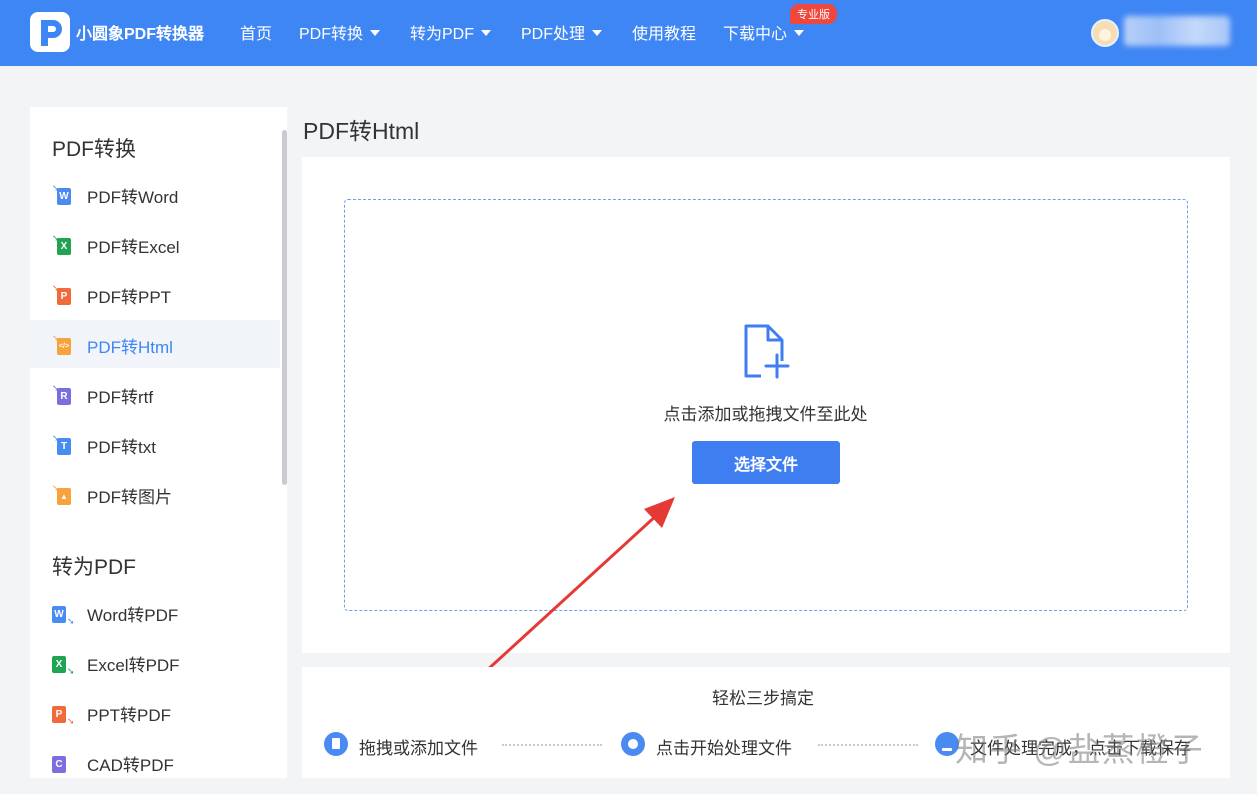 The width and height of the screenshot is (1257, 794). What do you see at coordinates (64, 196) in the screenshot?
I see `word-icon: ➘ W` at bounding box center [64, 196].